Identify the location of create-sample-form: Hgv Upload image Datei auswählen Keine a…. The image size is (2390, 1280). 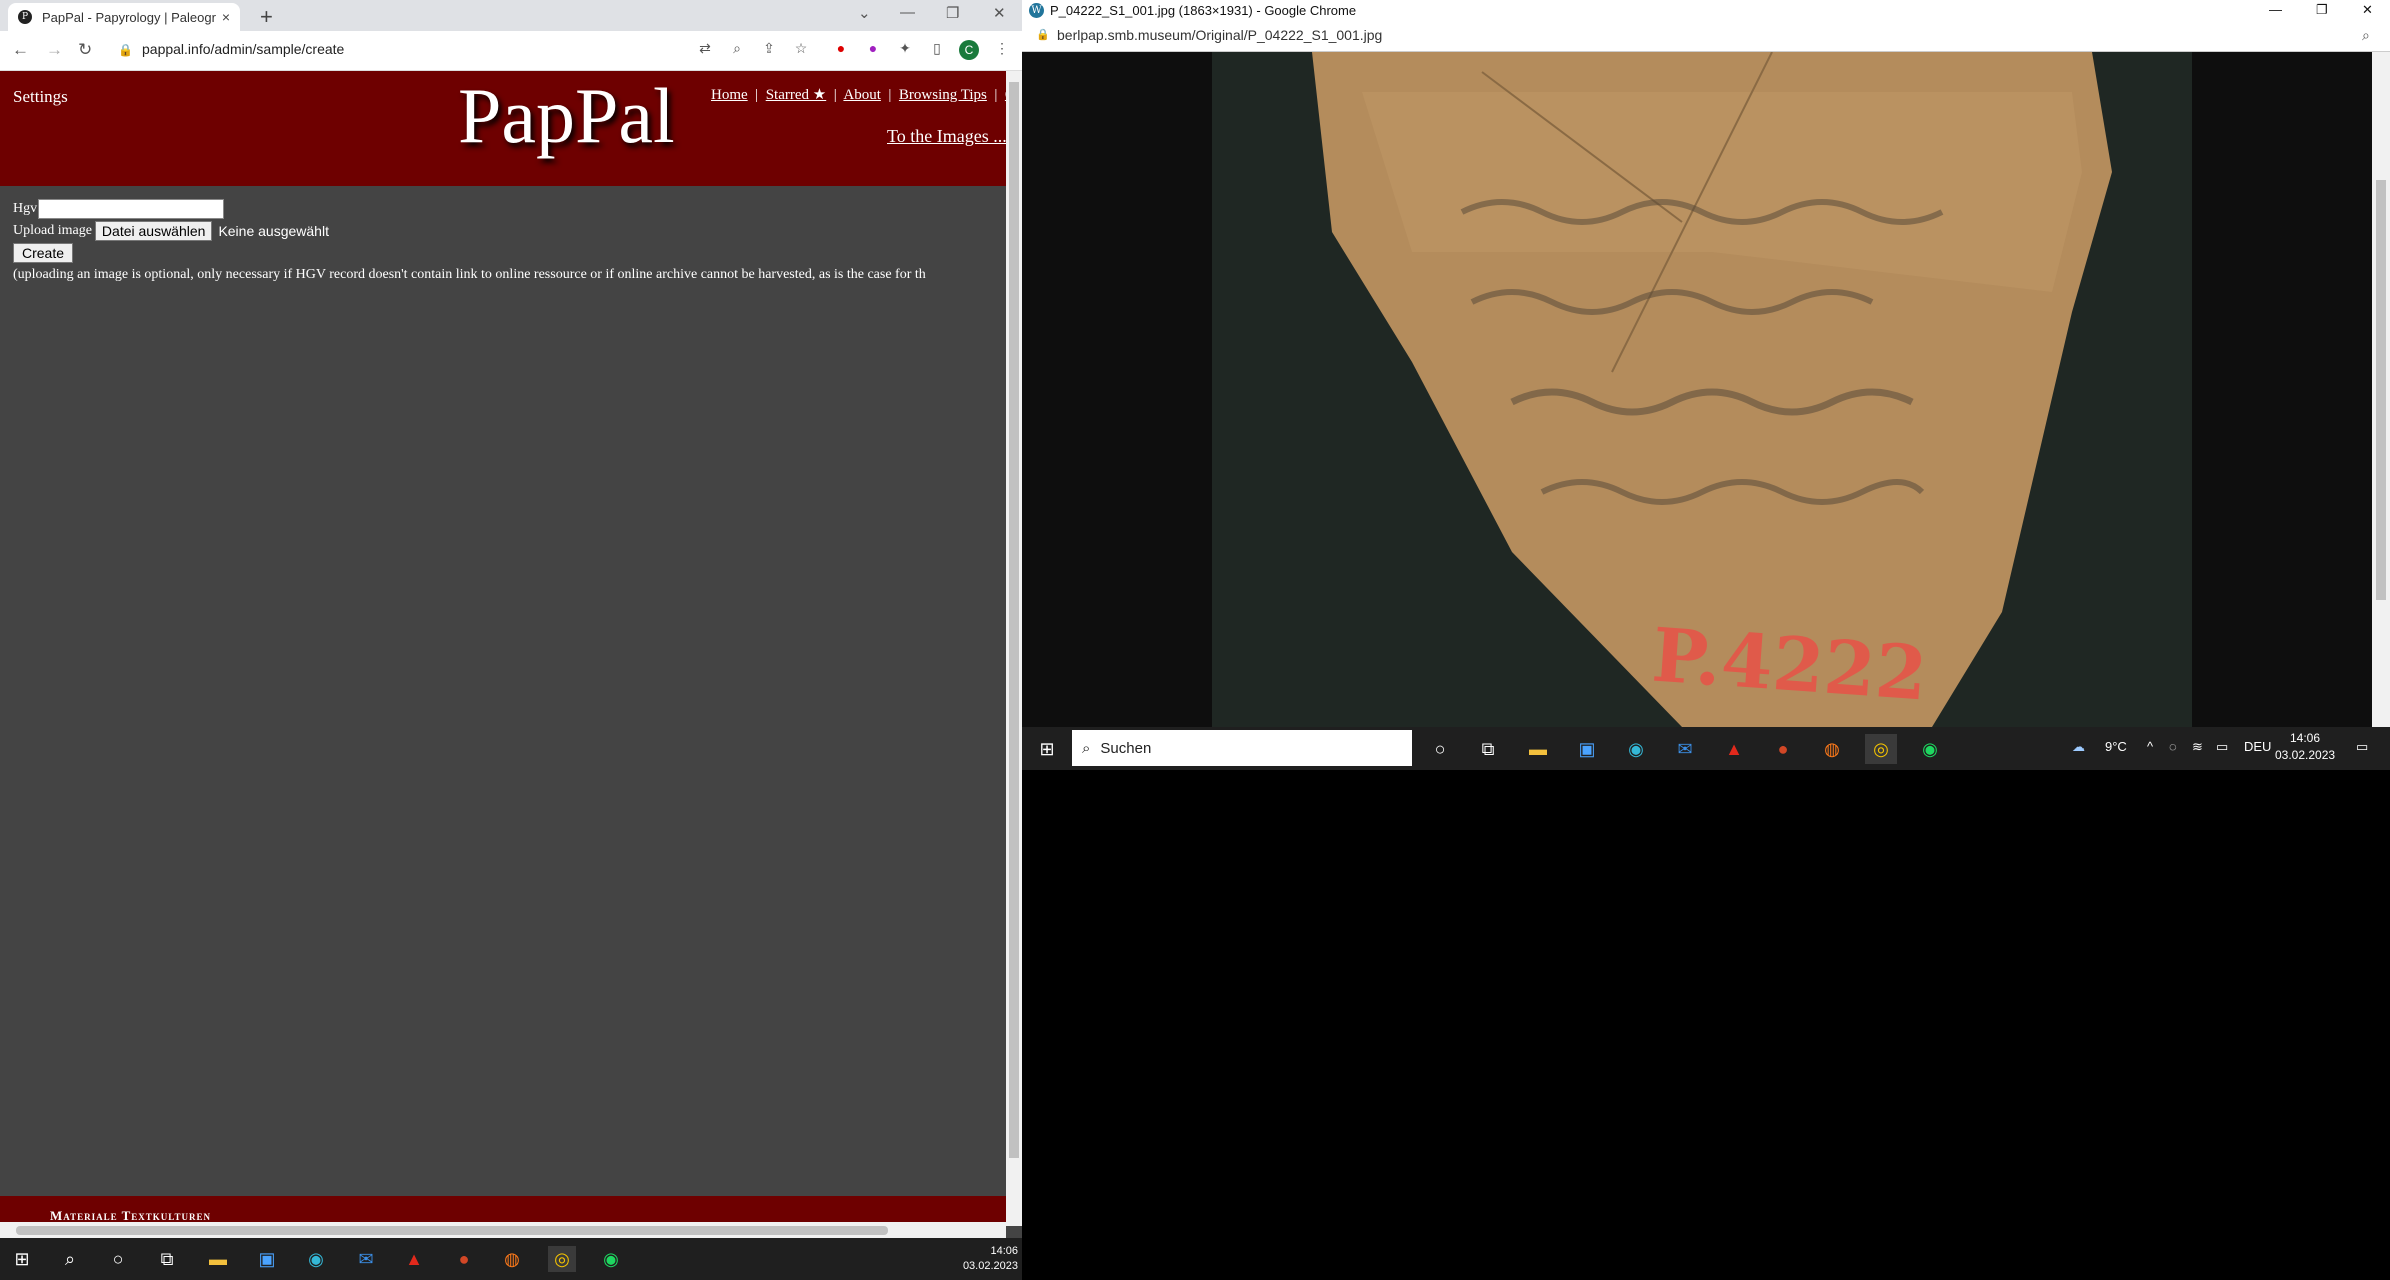
(509, 242).